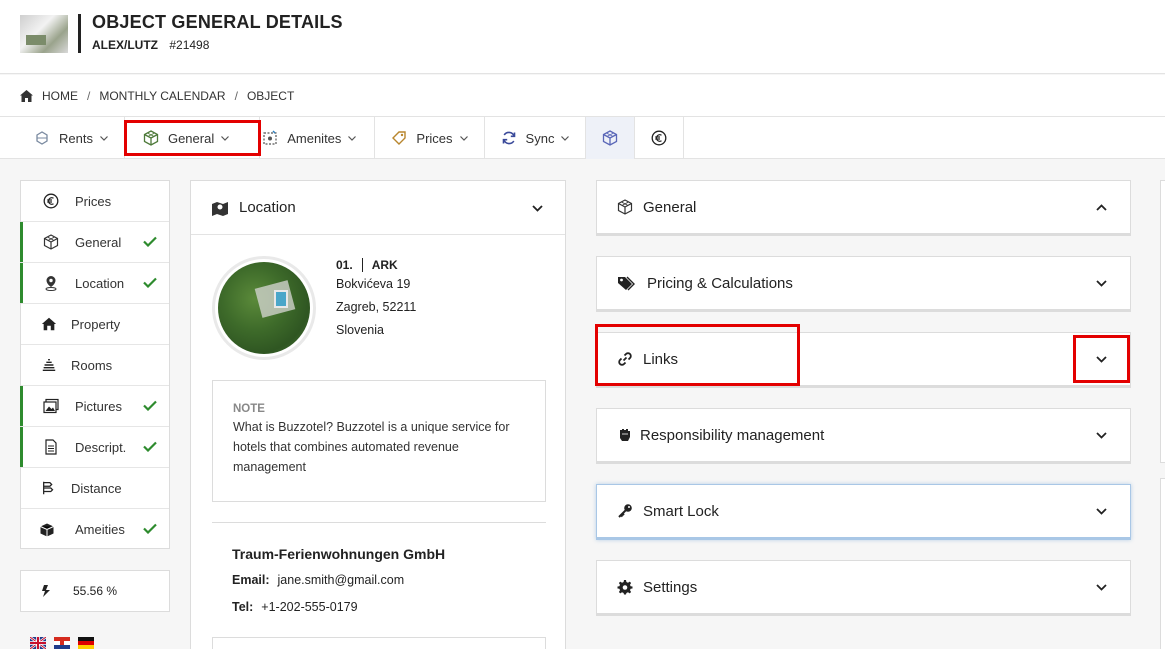 The width and height of the screenshot is (1165, 649). Describe the element at coordinates (863, 208) in the screenshot. I see `accordion-general: General` at that location.